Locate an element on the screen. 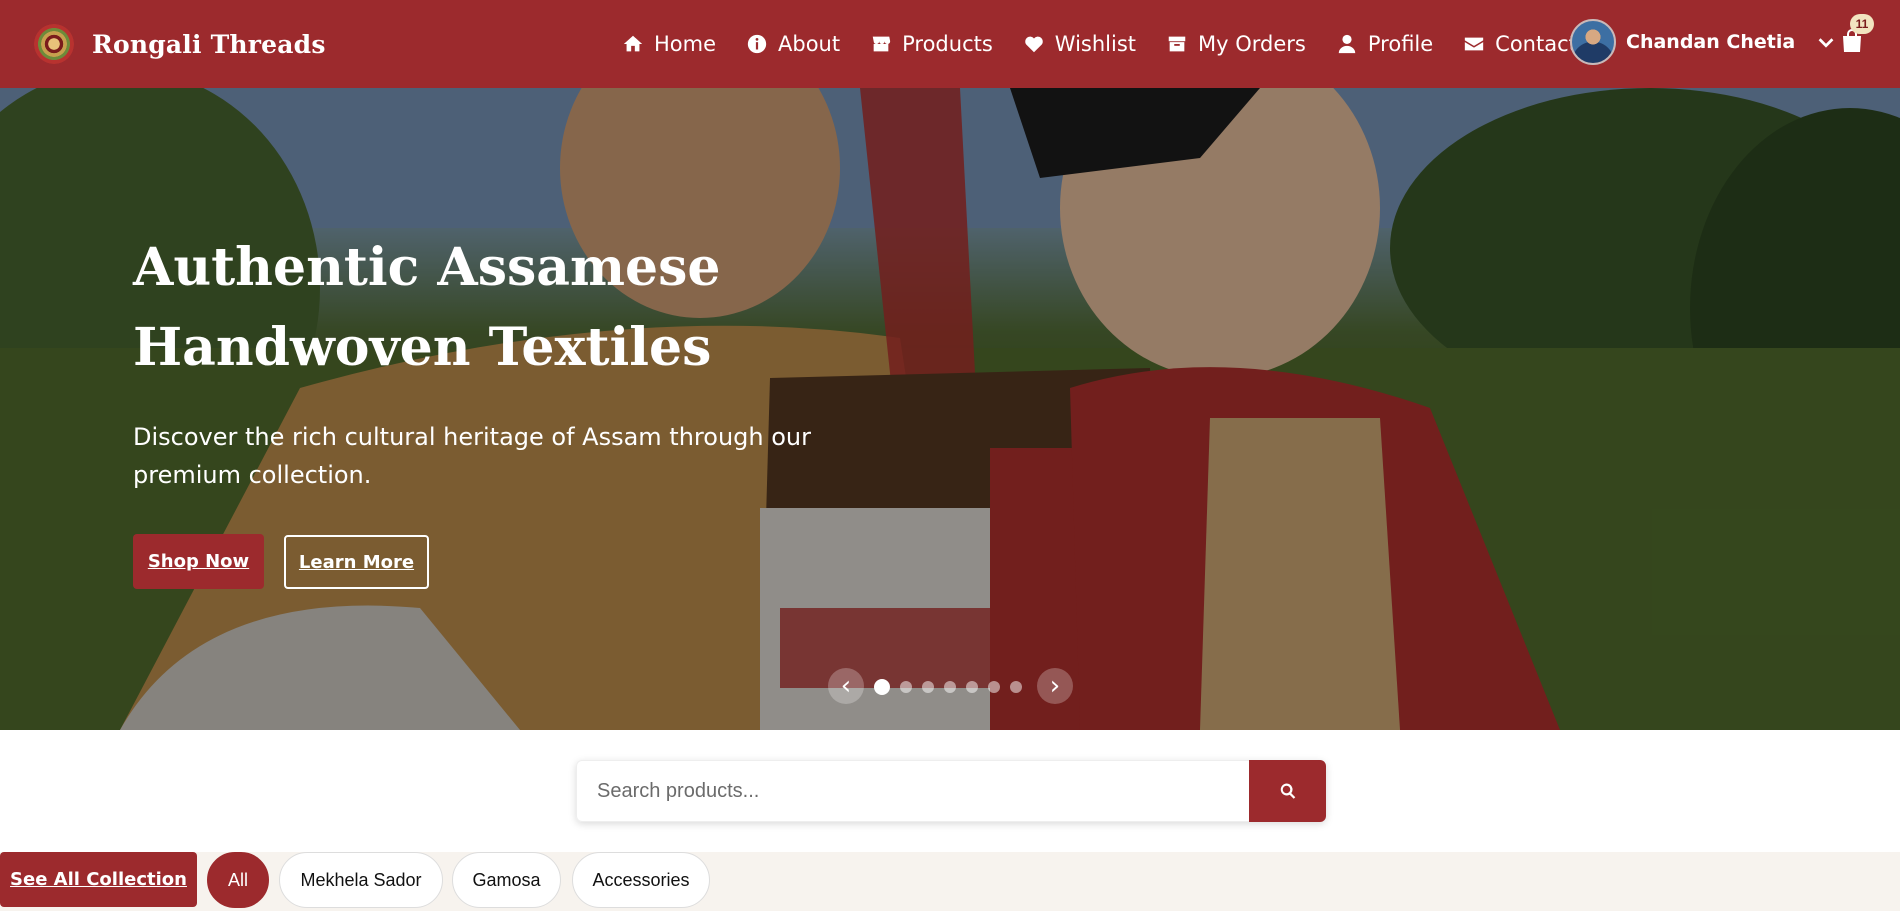 The image size is (1900, 911). search-icon is located at coordinates (1287, 791).